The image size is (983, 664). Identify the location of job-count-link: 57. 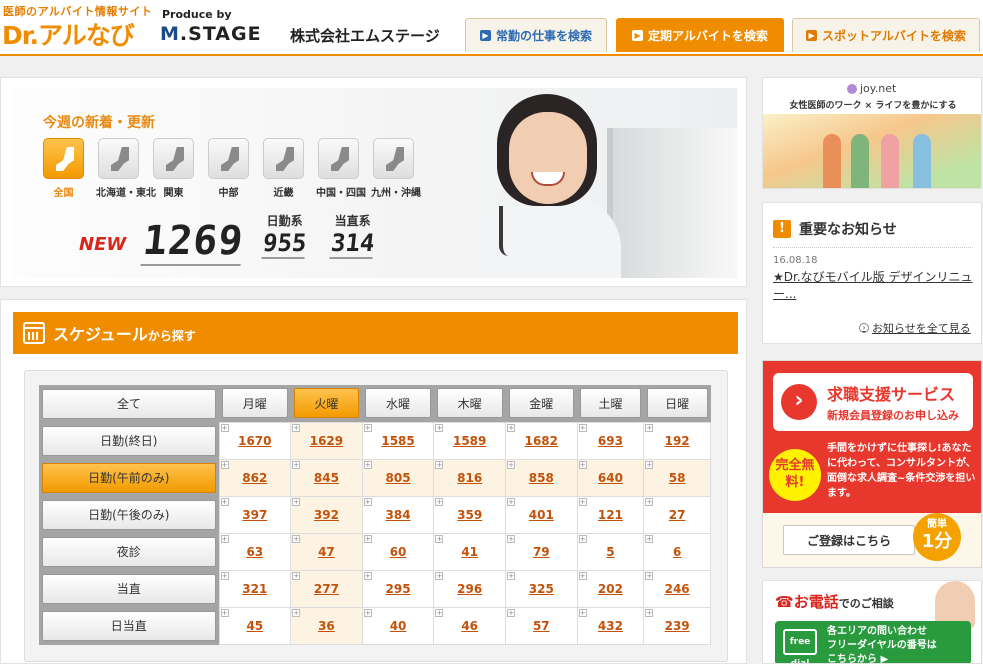
(541, 626).